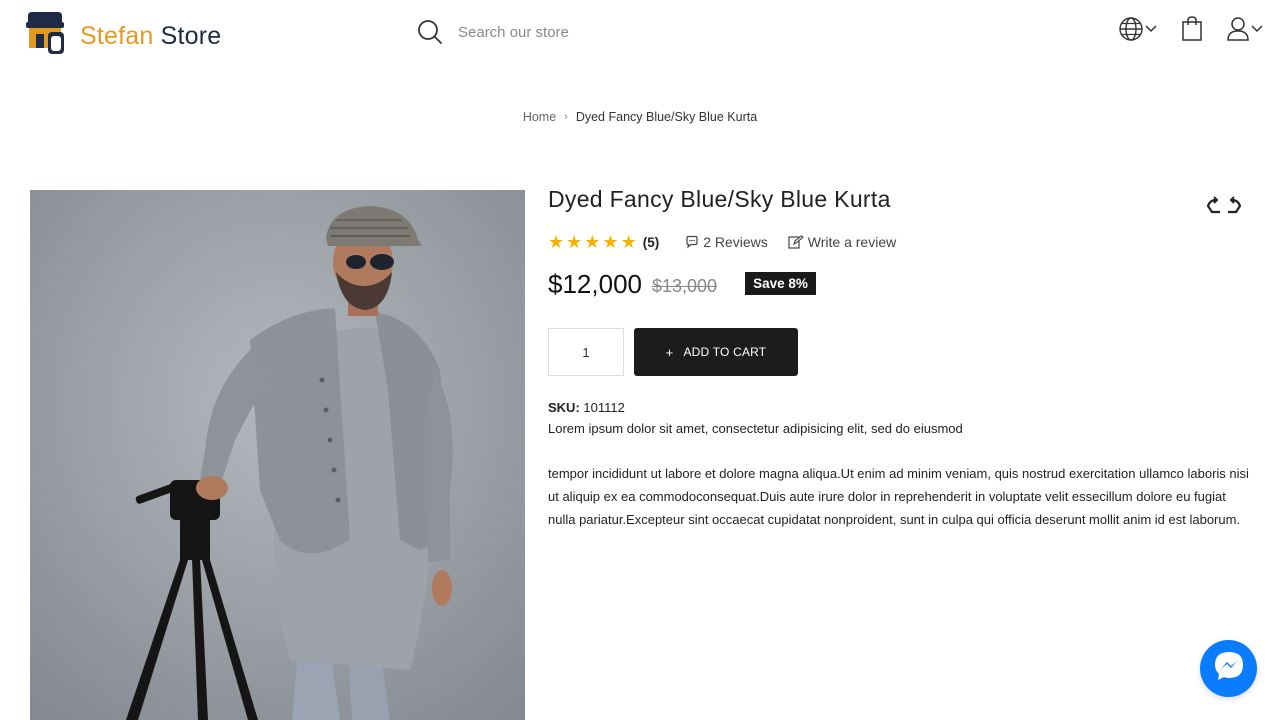 Image resolution: width=1280 pixels, height=720 pixels. I want to click on bag-icon, so click(1192, 29).